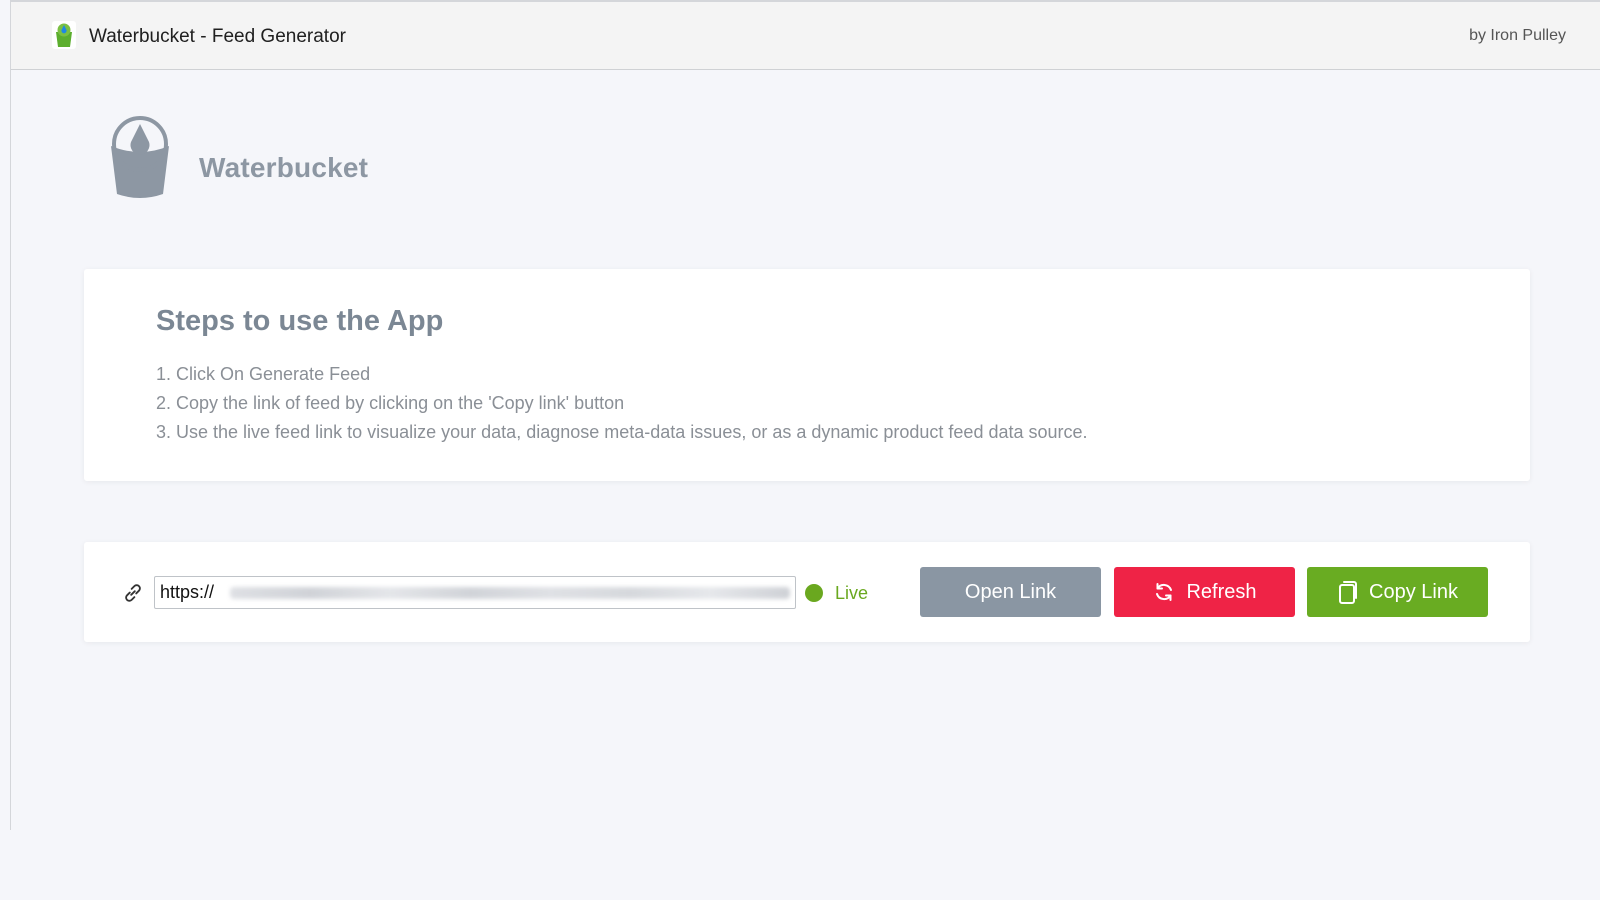  Describe the element at coordinates (133, 593) in the screenshot. I see `link-icon` at that location.